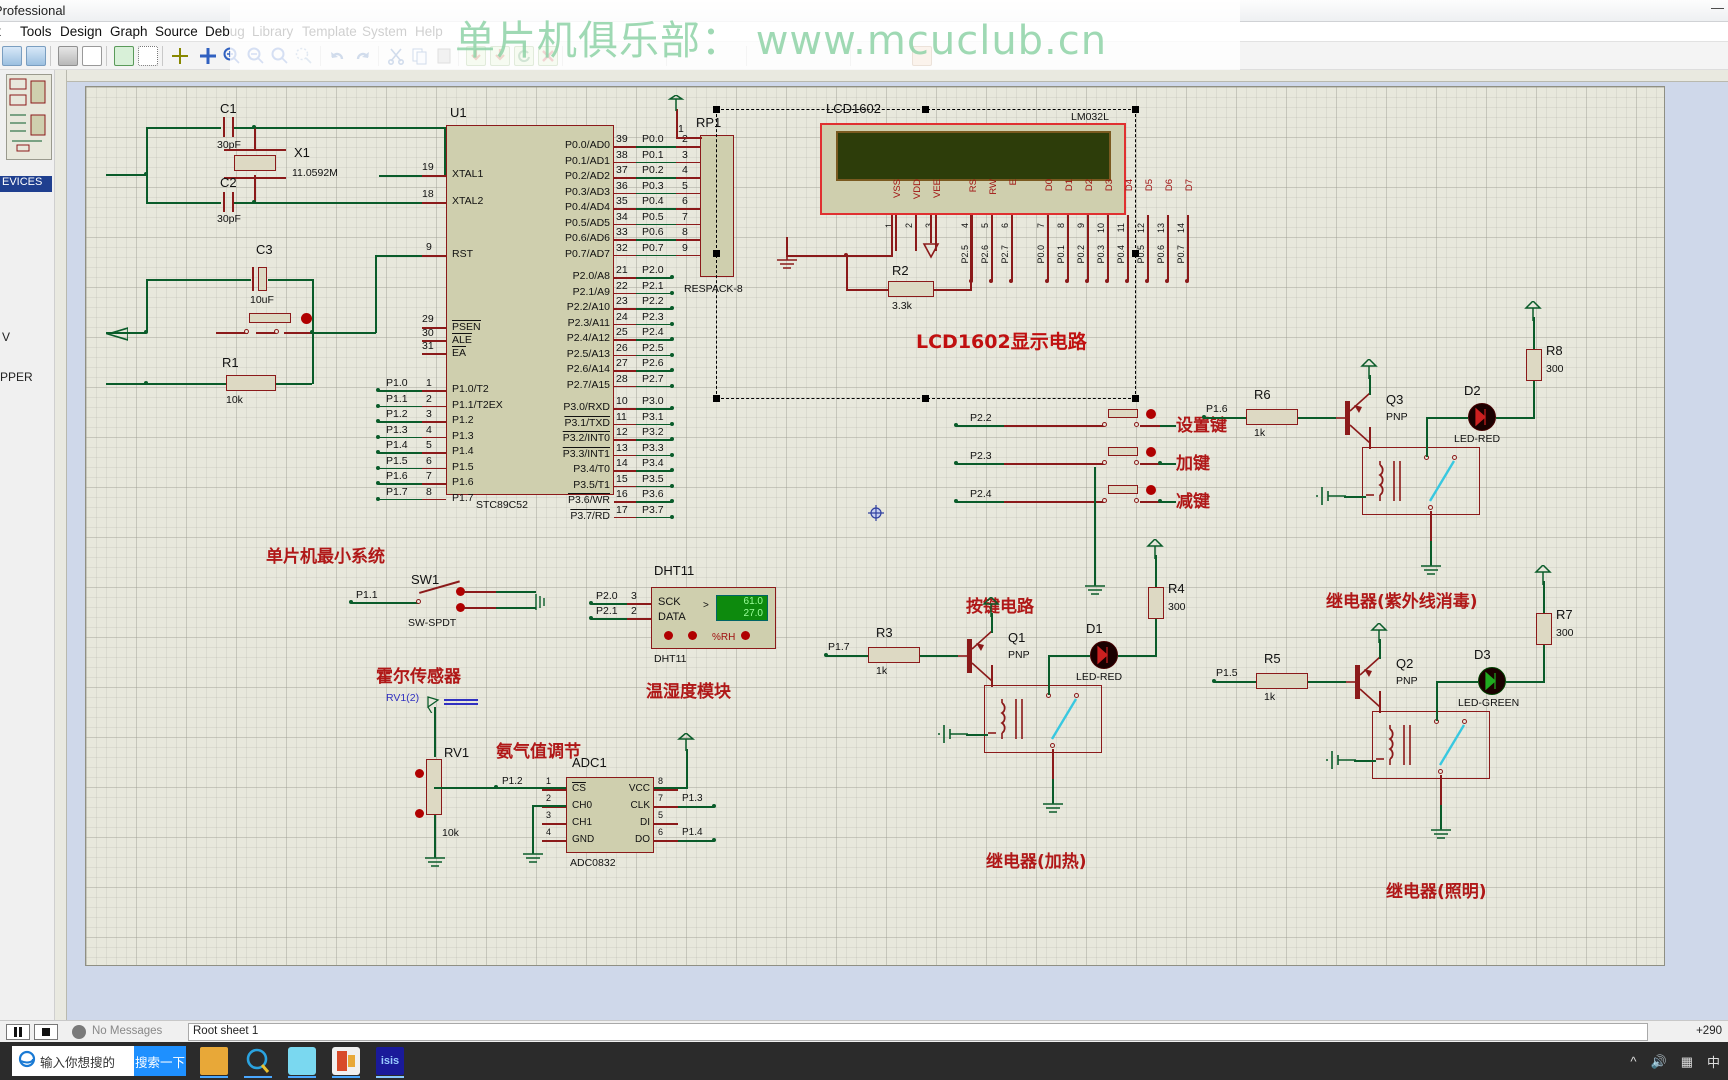 The image size is (1728, 1080). Describe the element at coordinates (272, 31) in the screenshot. I see `menu-item-library: Library` at that location.